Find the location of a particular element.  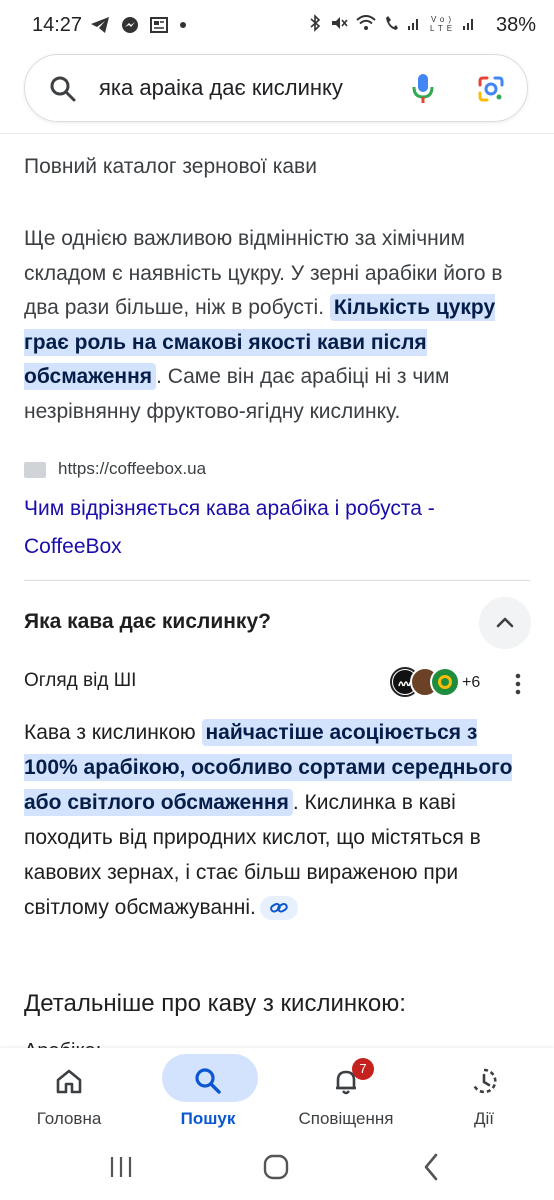

chevron-up-icon is located at coordinates (505, 622).